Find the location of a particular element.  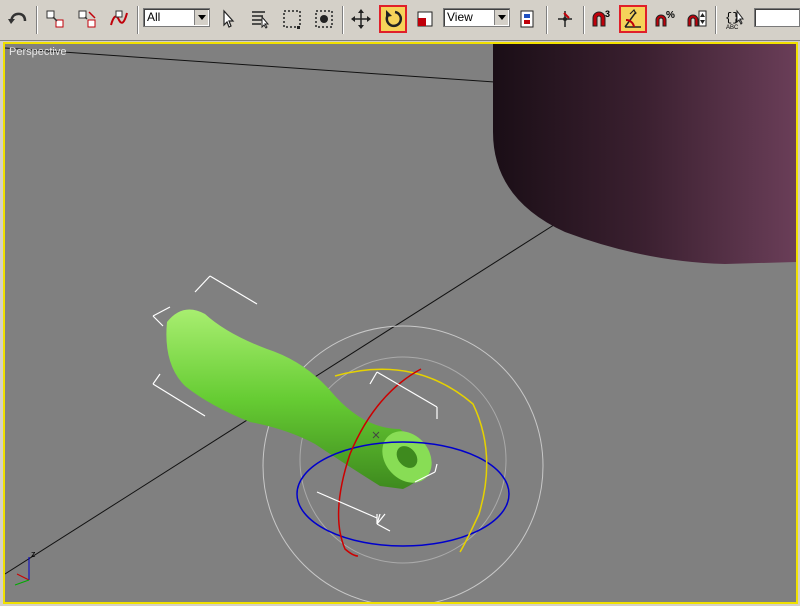

select-by-name-button is located at coordinates (260, 19).